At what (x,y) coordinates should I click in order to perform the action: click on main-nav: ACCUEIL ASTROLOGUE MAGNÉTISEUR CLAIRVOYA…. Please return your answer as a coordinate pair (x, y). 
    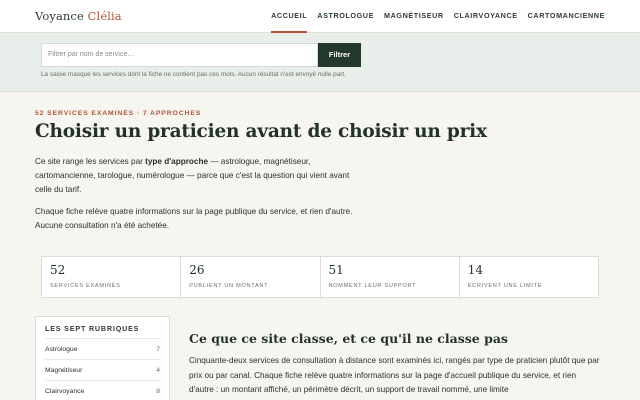
    Looking at the image, I should click on (438, 16).